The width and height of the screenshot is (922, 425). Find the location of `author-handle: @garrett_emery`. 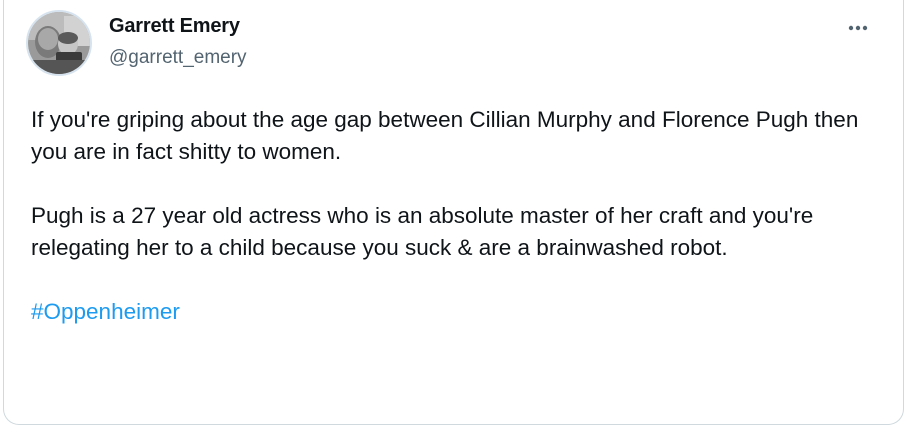

author-handle: @garrett_emery is located at coordinates (178, 58).